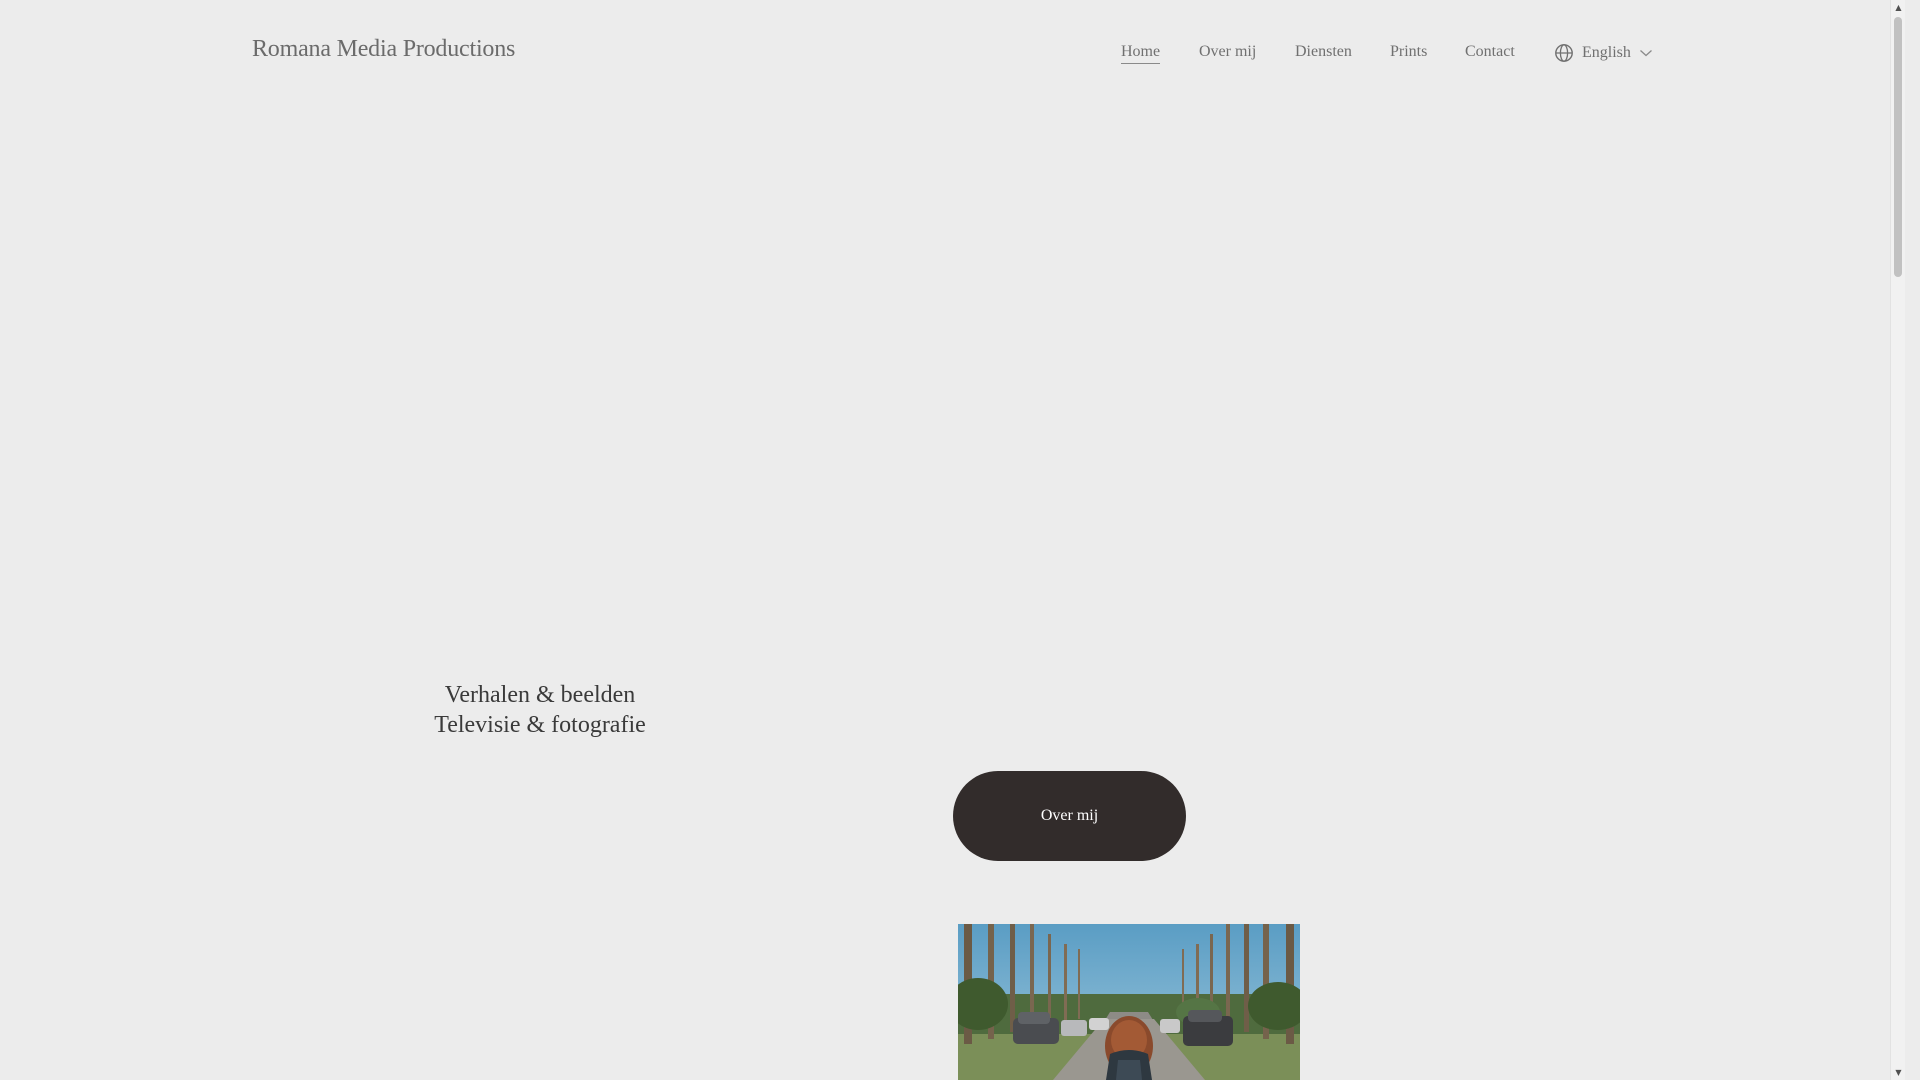  I want to click on vertical-scrollbar: ▲ ▼, so click(1897, 540).